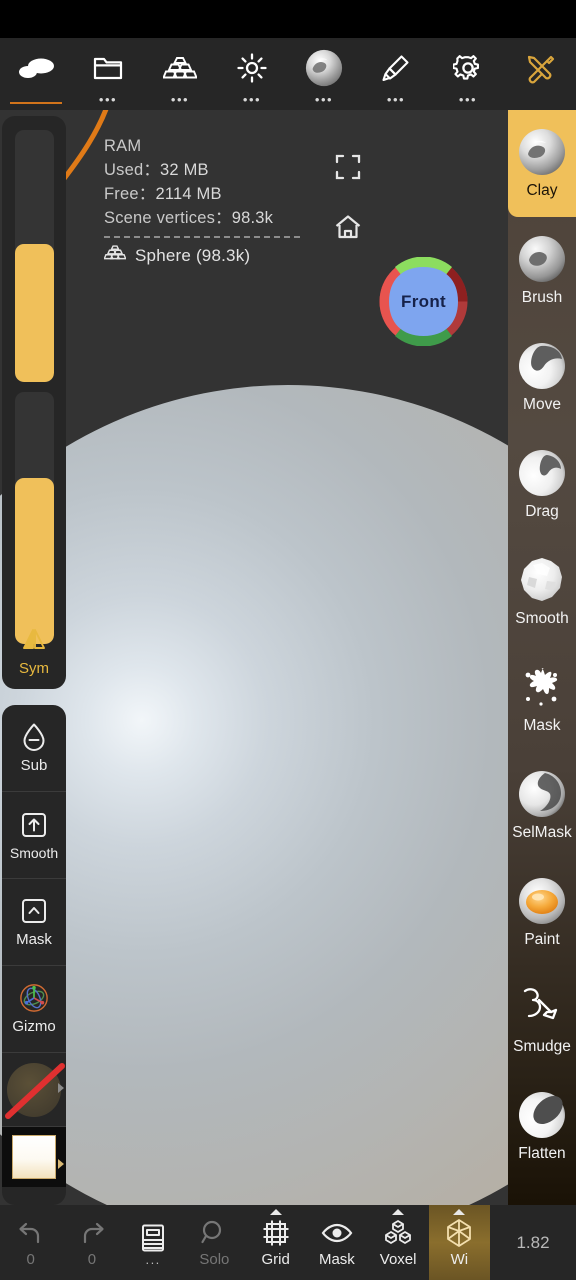 The height and width of the screenshot is (1280, 576). What do you see at coordinates (61, 1088) in the screenshot?
I see `alpha-expand-caret` at bounding box center [61, 1088].